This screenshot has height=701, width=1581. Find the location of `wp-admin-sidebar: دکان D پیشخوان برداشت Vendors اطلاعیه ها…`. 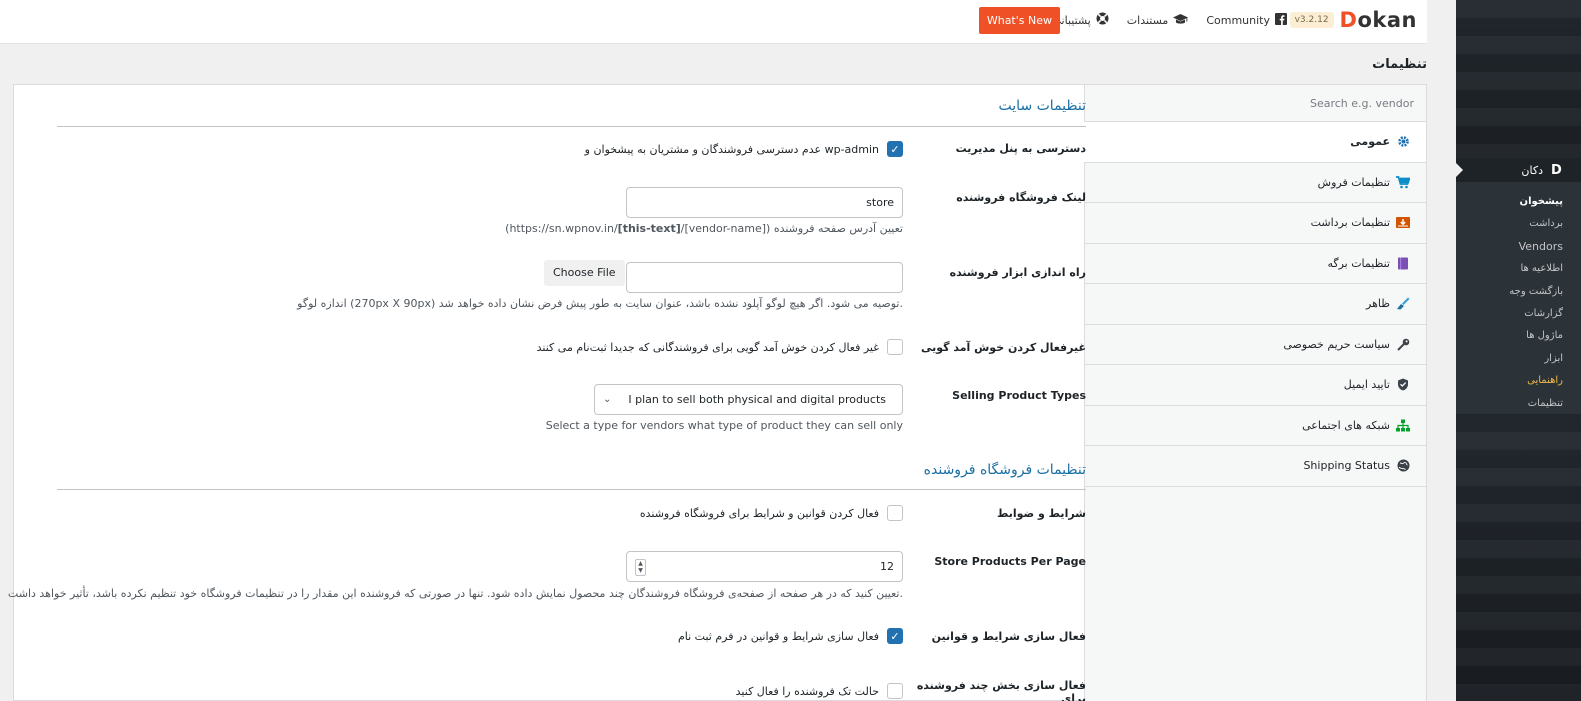

wp-admin-sidebar: دکان D پیشخوان برداشت Vendors اطلاعیه ها… is located at coordinates (1518, 350).